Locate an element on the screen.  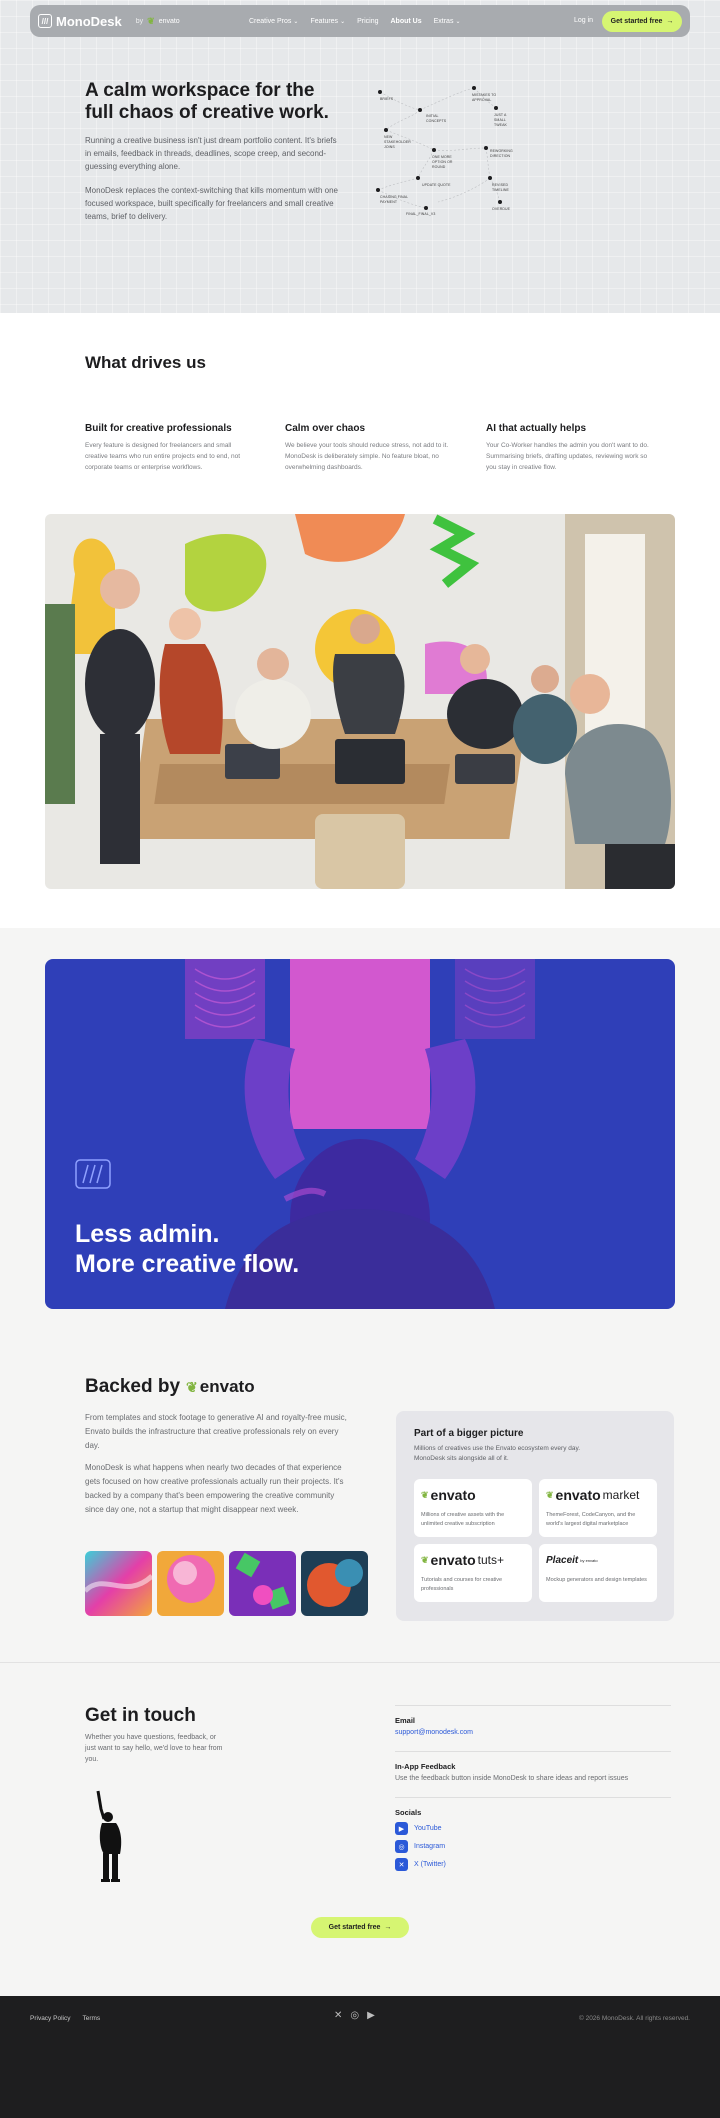
contact-title: Get in touch is located at coordinates (140, 1715).